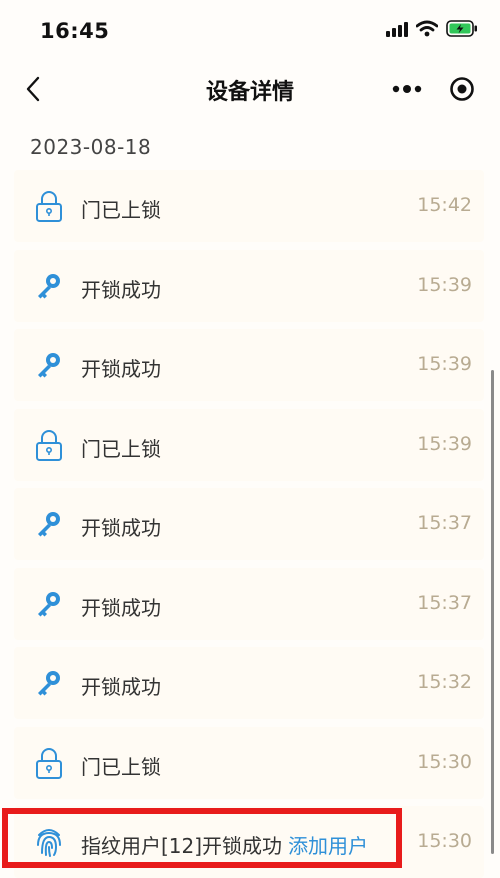 This screenshot has width=500, height=878. What do you see at coordinates (328, 846) in the screenshot?
I see `add-user-link: 添加用户` at bounding box center [328, 846].